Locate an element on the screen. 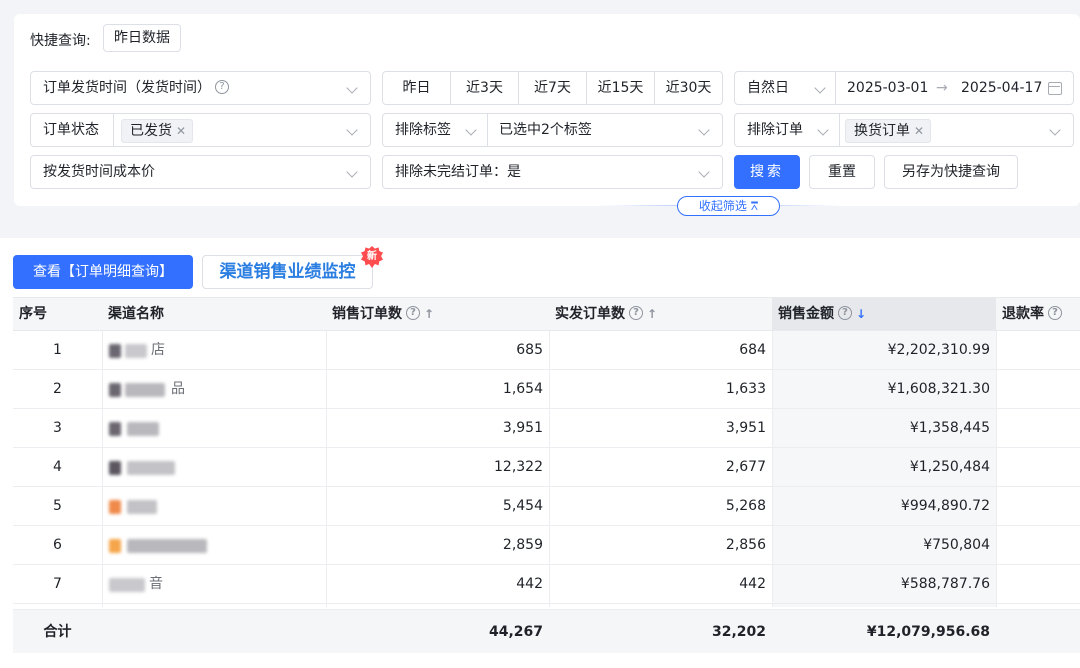 This screenshot has width=1080, height=668. table-row: 6 2,859 2,856 ¥750,804 is located at coordinates (546, 545).